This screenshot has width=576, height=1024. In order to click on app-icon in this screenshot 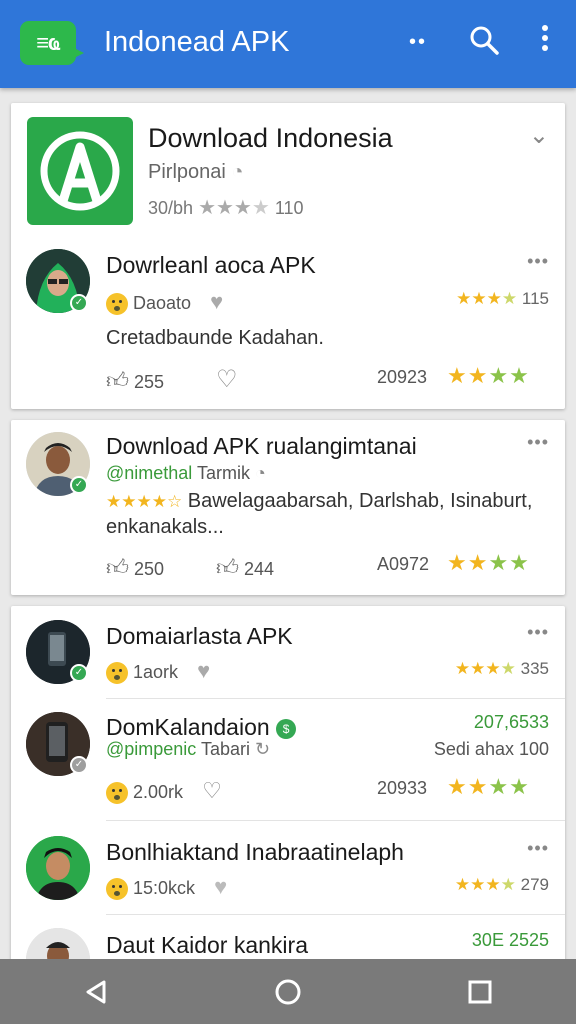, I will do `click(80, 171)`.